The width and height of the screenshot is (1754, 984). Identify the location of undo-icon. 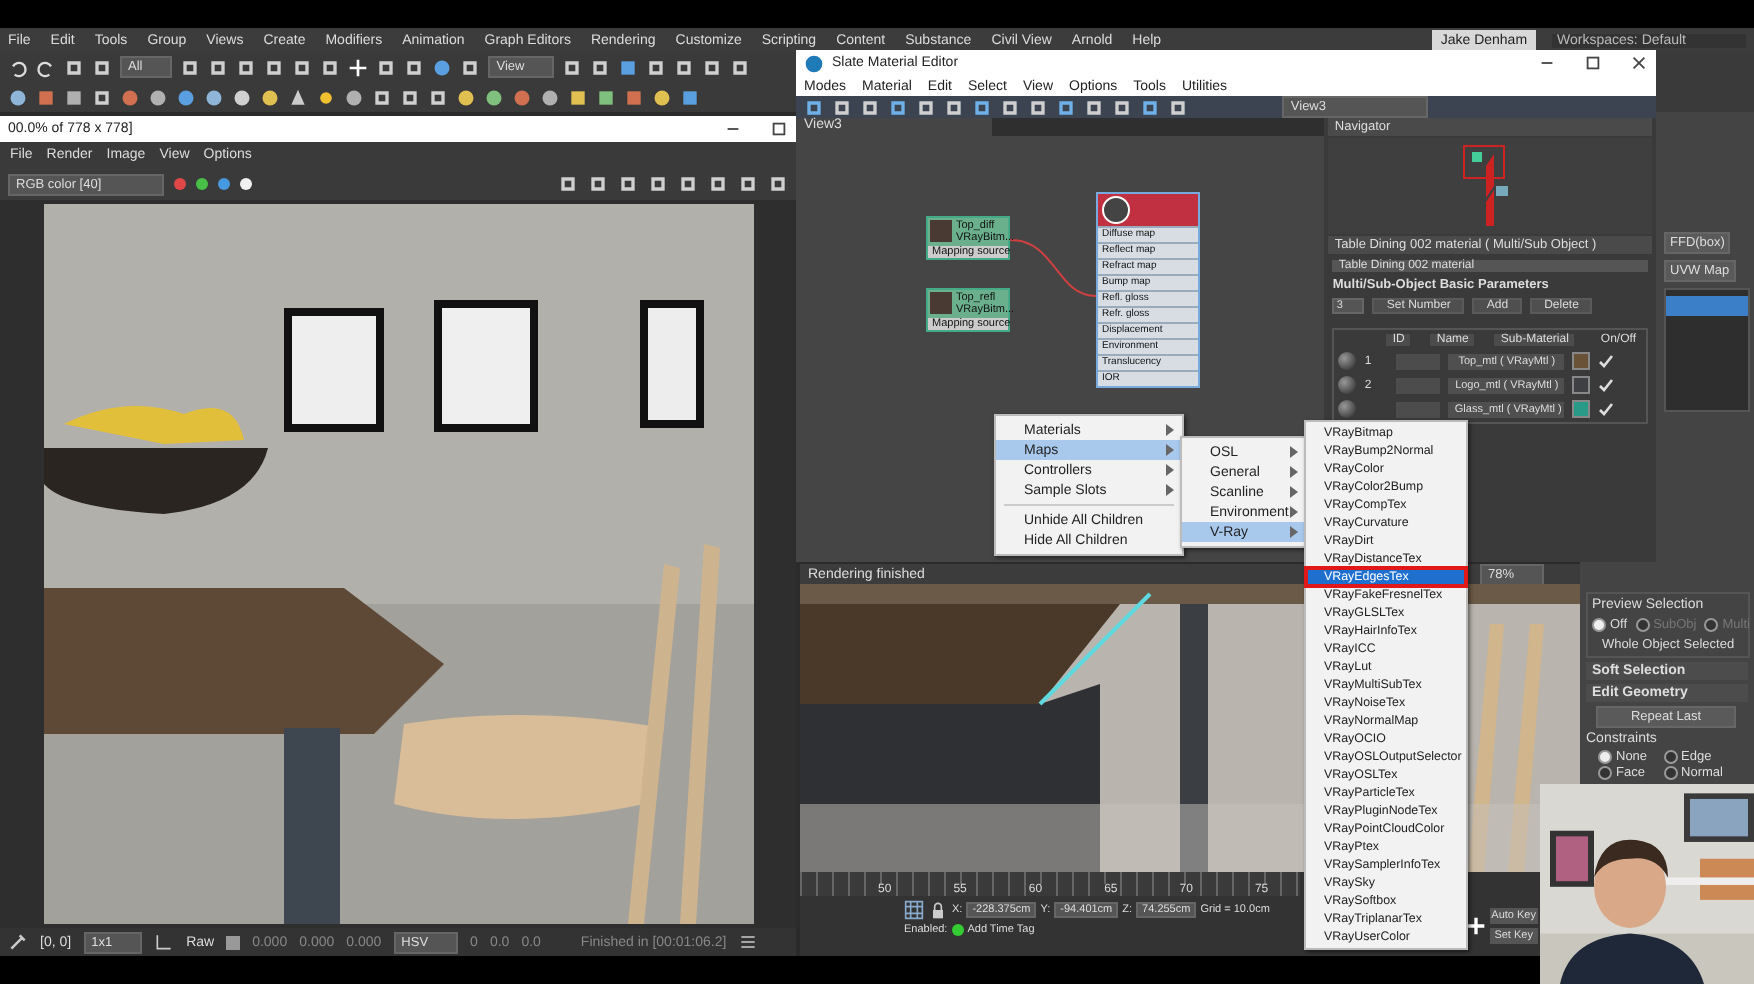
(18, 67).